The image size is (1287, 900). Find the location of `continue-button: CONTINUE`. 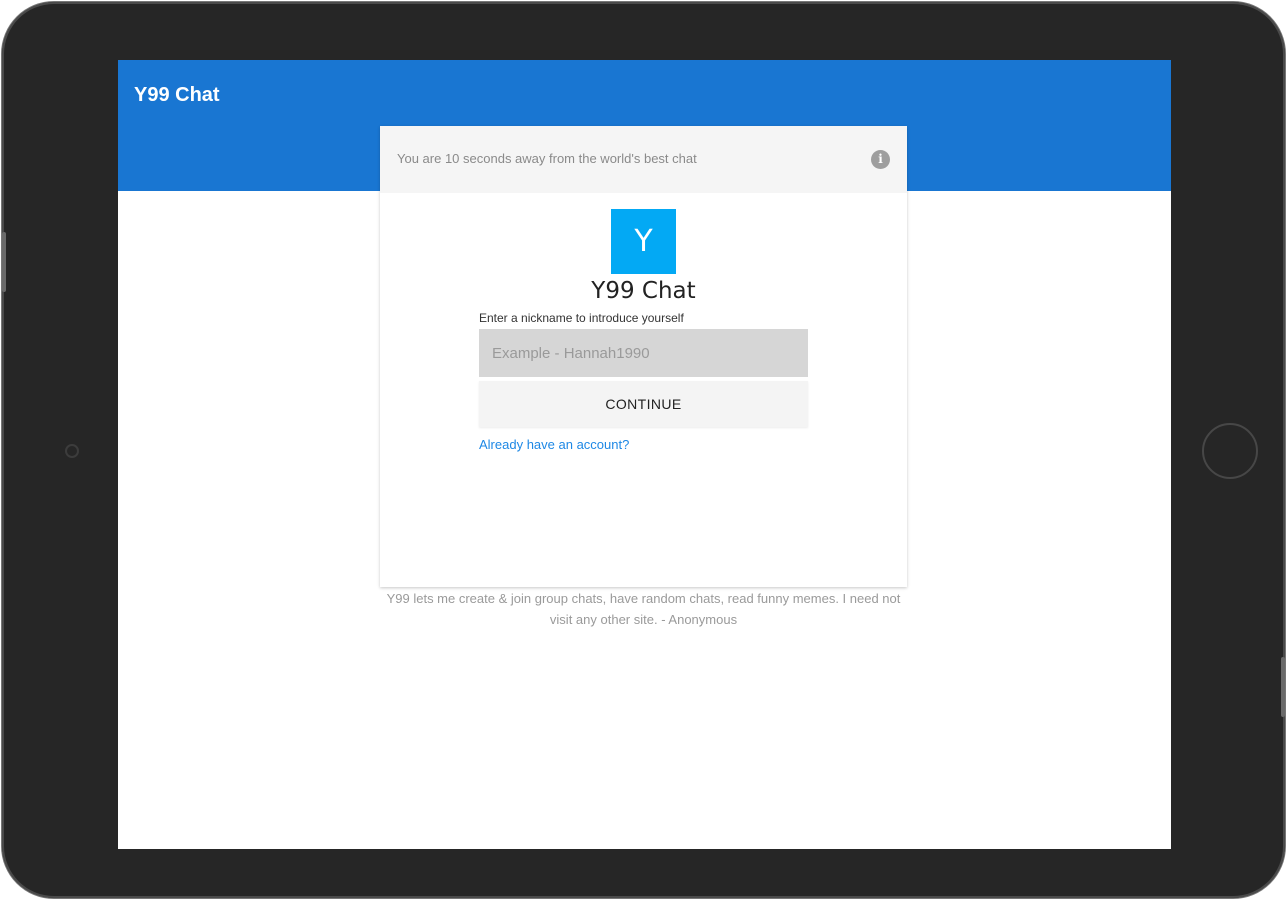

continue-button: CONTINUE is located at coordinates (643, 404).